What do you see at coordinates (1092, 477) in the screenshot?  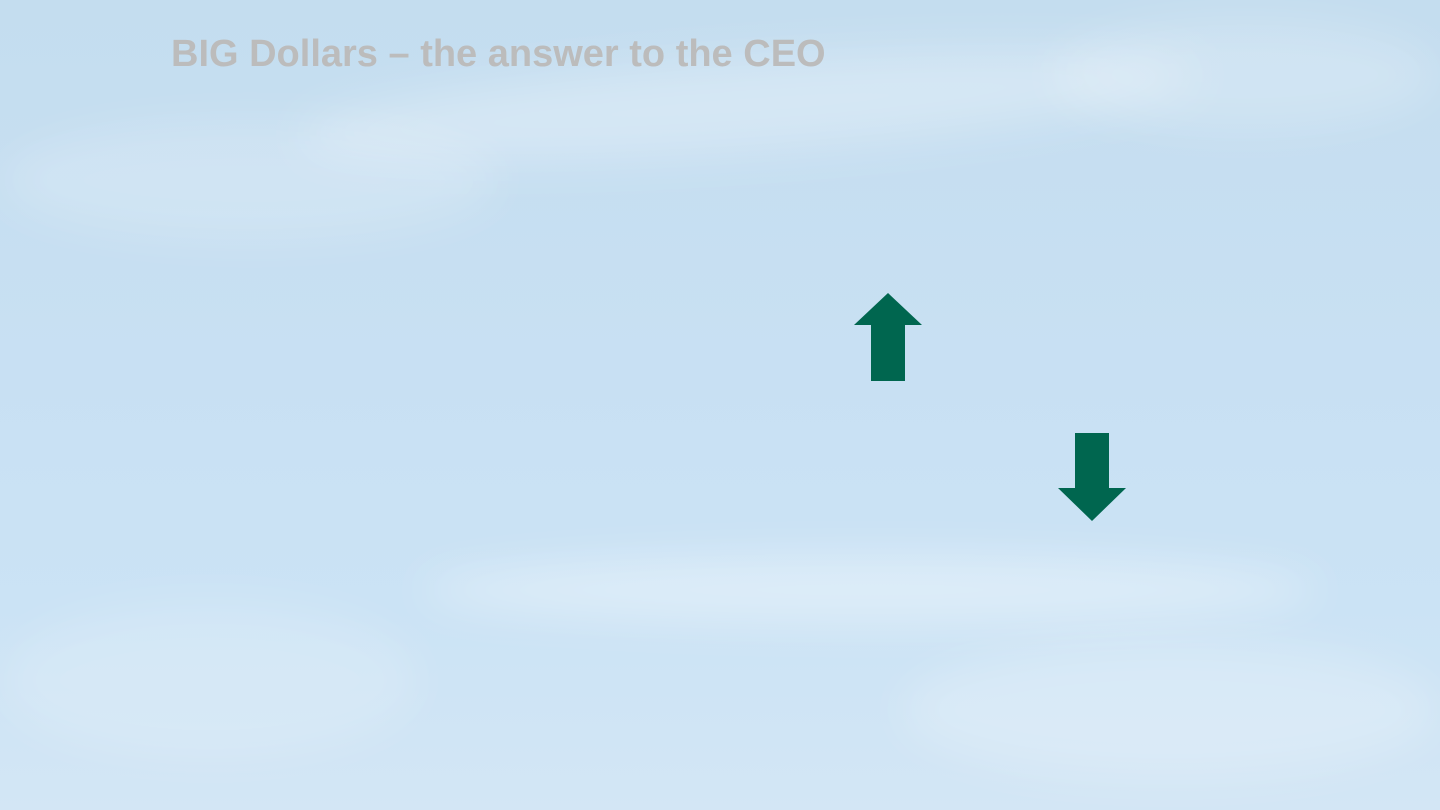 I see `arrow-down-icon` at bounding box center [1092, 477].